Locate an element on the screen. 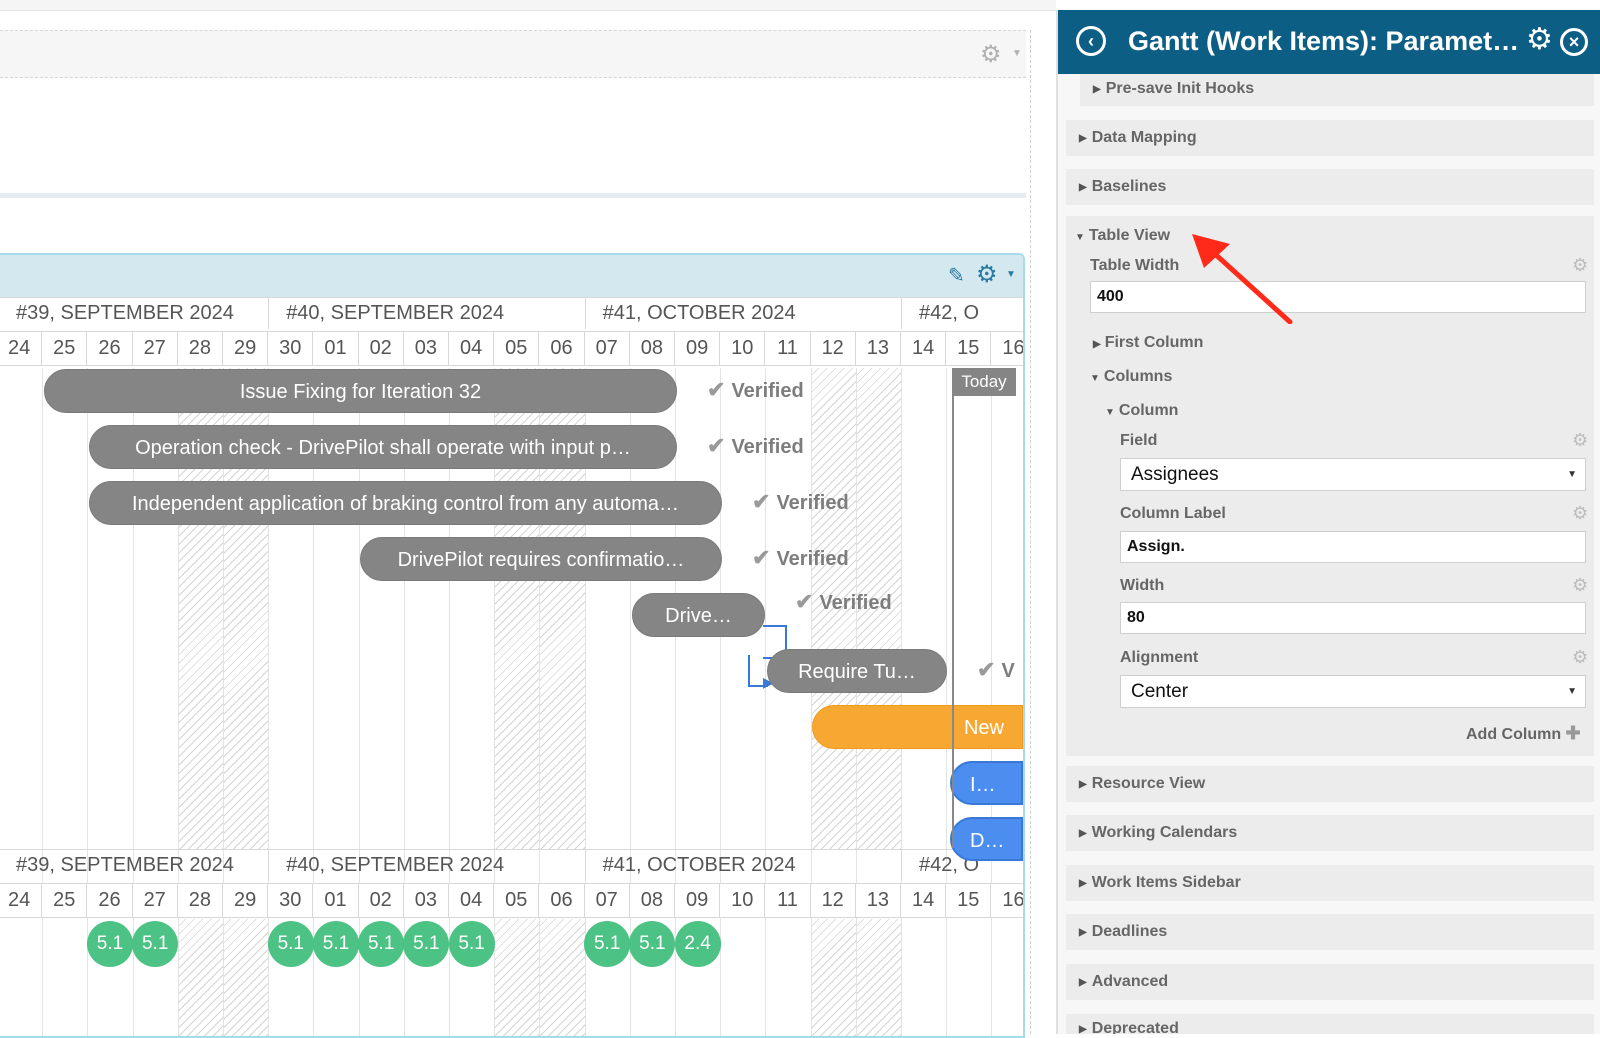  section-baselines: ▶ Baselines is located at coordinates (1330, 187).